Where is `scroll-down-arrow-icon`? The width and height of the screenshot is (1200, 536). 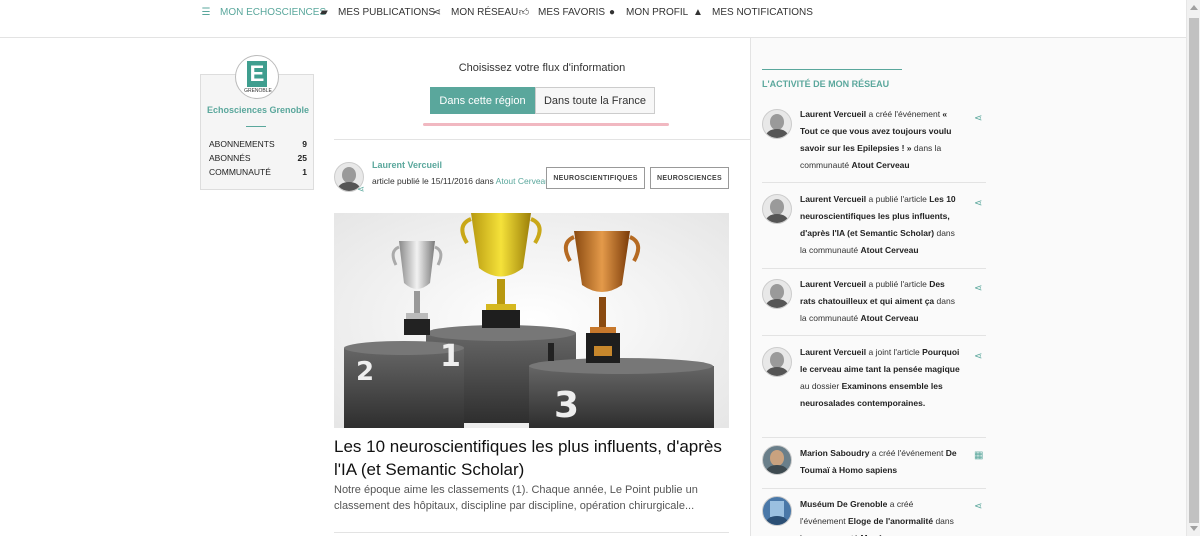 scroll-down-arrow-icon is located at coordinates (1194, 528).